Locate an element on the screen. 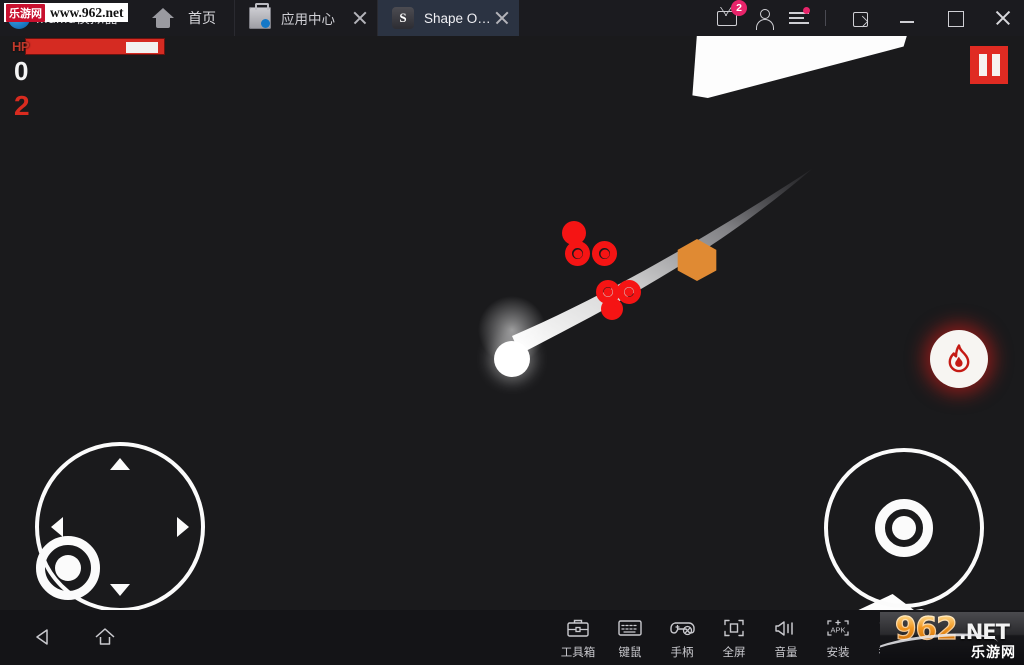 The image size is (1024, 665). volume-button: 音量 is located at coordinates (786, 638).